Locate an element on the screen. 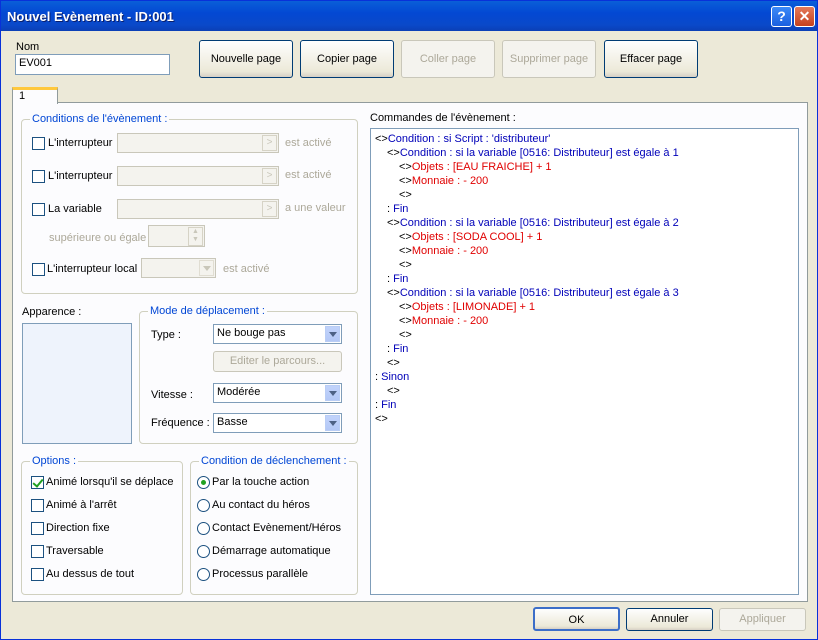 Image resolution: width=818 pixels, height=640 pixels. local-switch-suffix: est activé is located at coordinates (246, 269).